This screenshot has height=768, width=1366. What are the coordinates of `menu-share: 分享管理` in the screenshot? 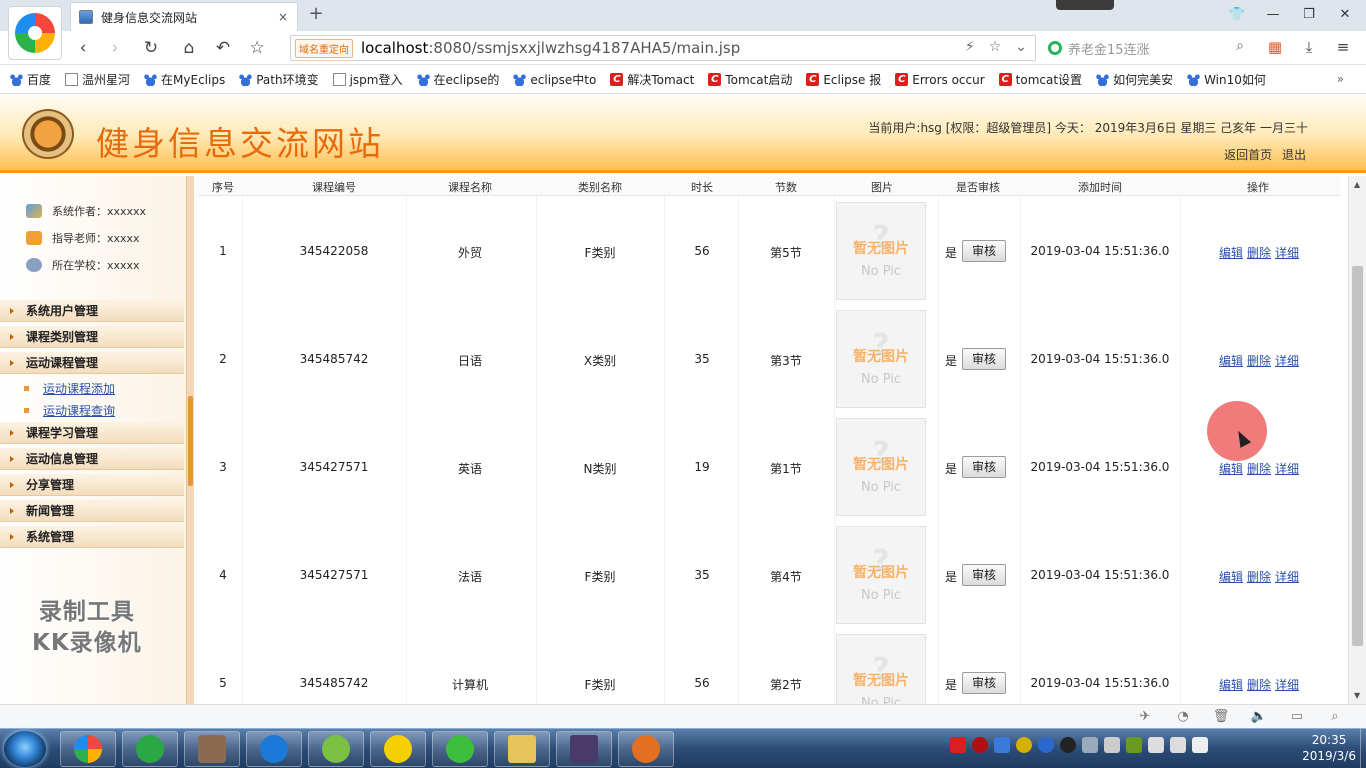 It's located at (92, 485).